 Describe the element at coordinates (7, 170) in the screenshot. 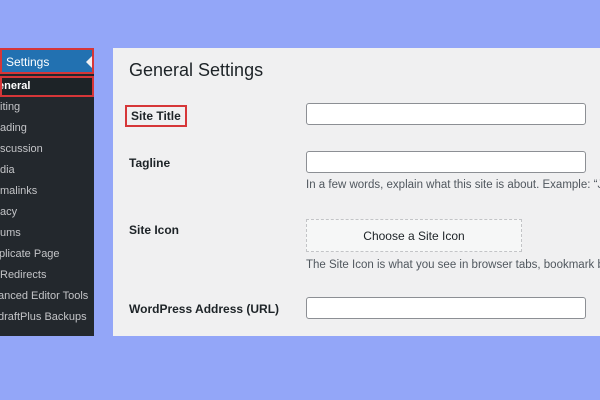

I see `submenu-item-label: dia` at that location.